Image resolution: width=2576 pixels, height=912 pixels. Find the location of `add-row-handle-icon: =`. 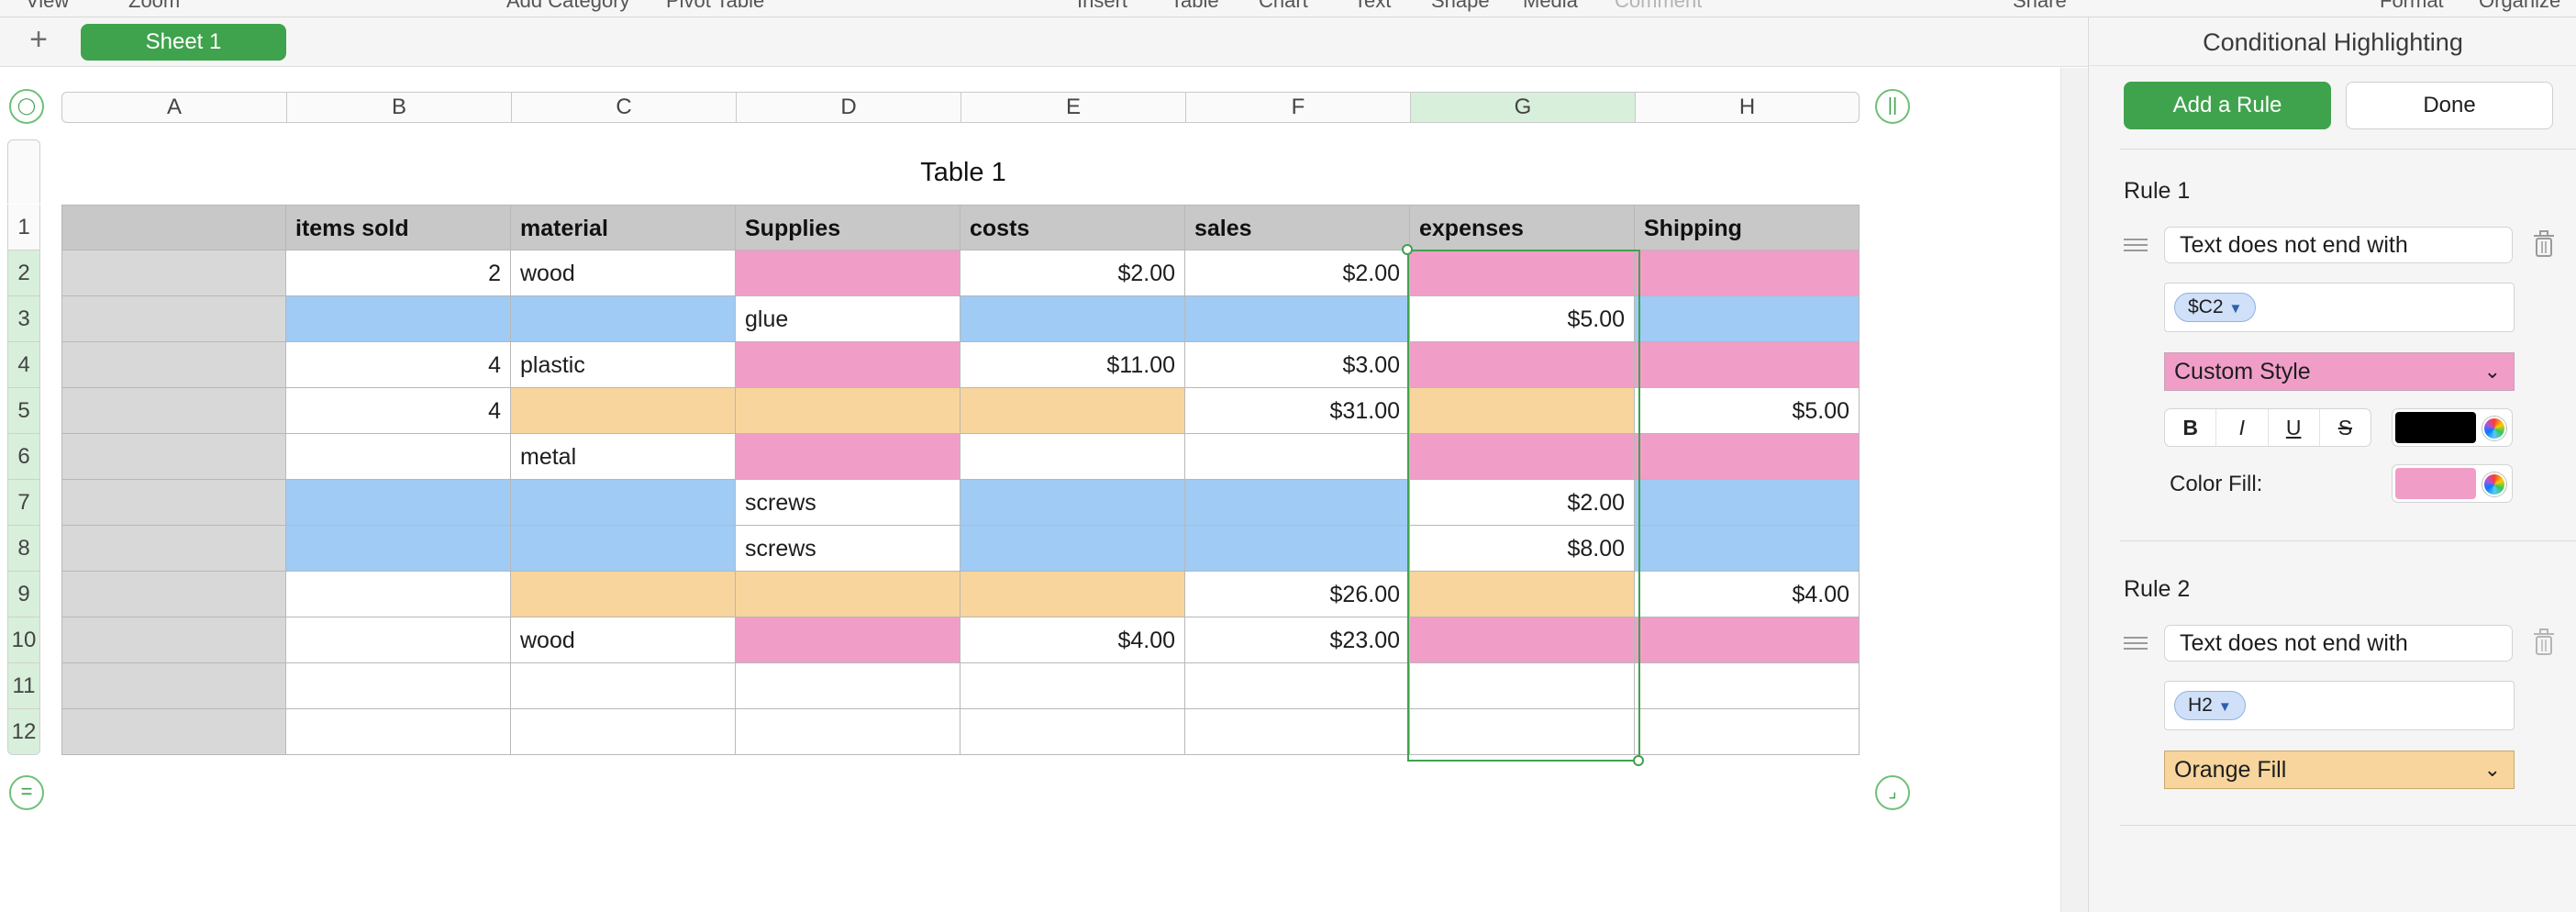

add-row-handle-icon: = is located at coordinates (26, 792).